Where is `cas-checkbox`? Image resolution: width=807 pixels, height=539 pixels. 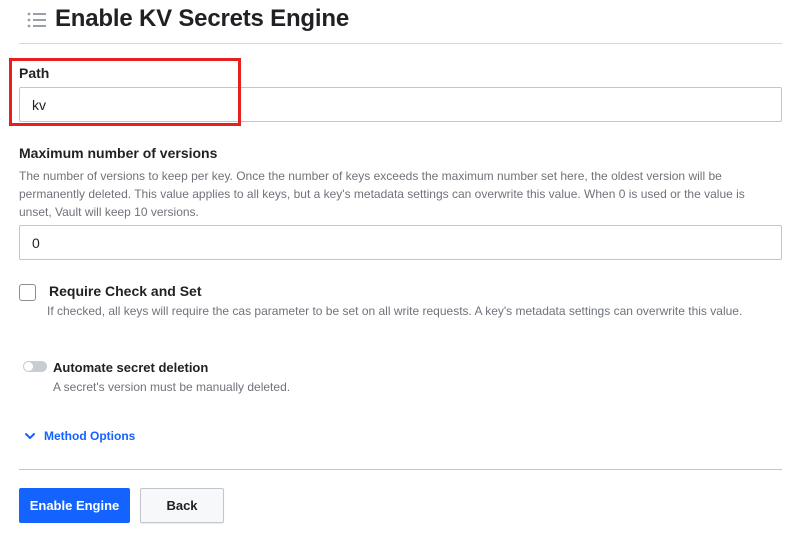 cas-checkbox is located at coordinates (27, 292).